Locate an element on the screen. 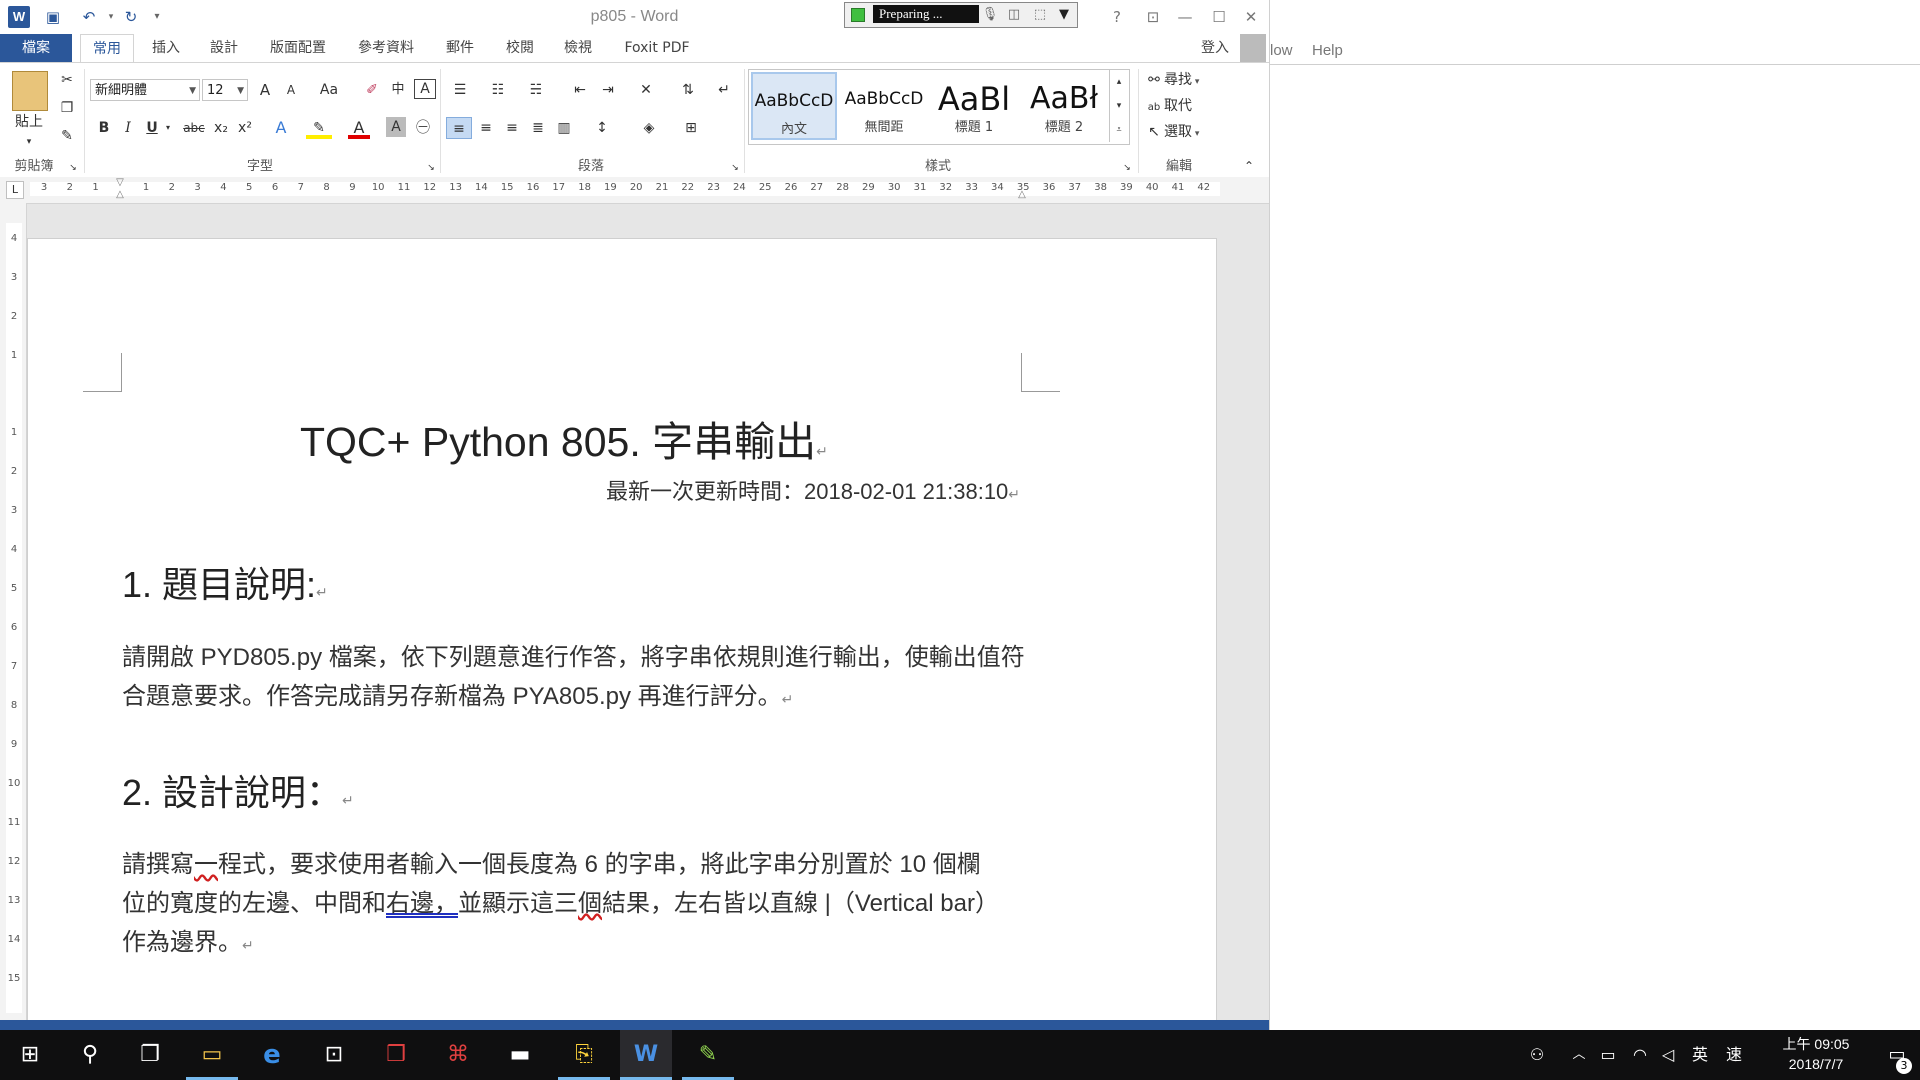 The width and height of the screenshot is (1920, 1080). word-icon: W is located at coordinates (646, 1055).